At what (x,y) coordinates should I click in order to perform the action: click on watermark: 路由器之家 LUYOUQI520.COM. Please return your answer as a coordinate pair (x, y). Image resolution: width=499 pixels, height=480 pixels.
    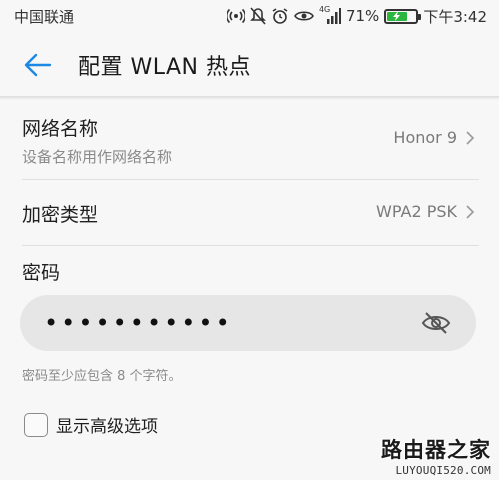
    Looking at the image, I should click on (436, 455).